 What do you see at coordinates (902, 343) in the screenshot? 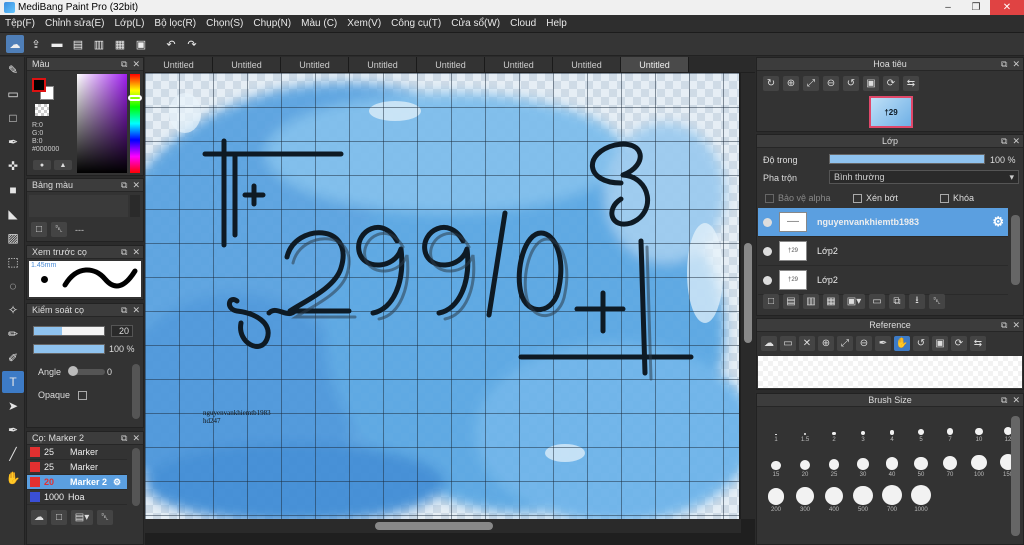
I see `reference-hand-icon: ✋` at bounding box center [902, 343].